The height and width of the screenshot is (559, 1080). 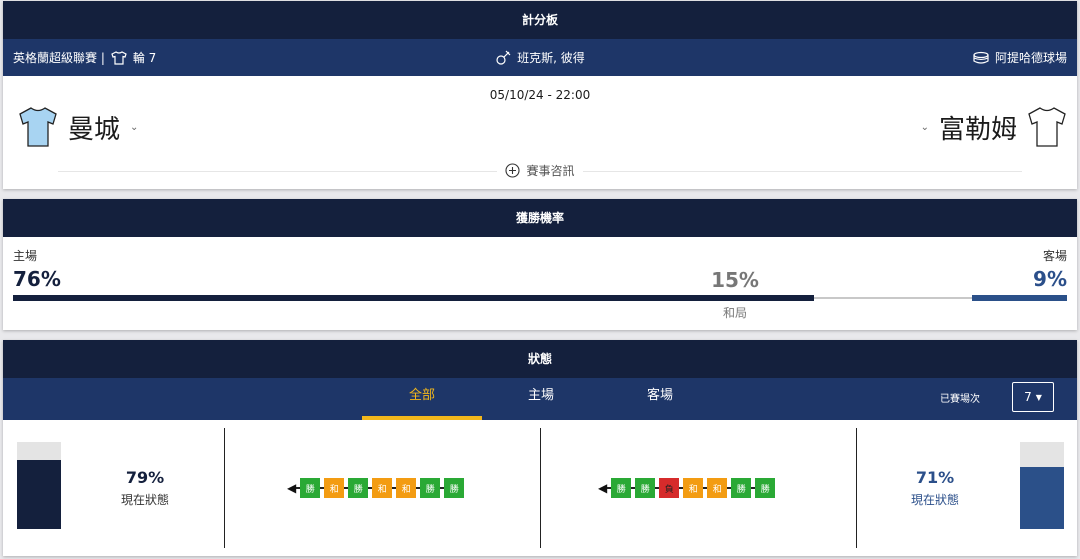 I want to click on caret-down-icon: ▼, so click(x=1038, y=397).